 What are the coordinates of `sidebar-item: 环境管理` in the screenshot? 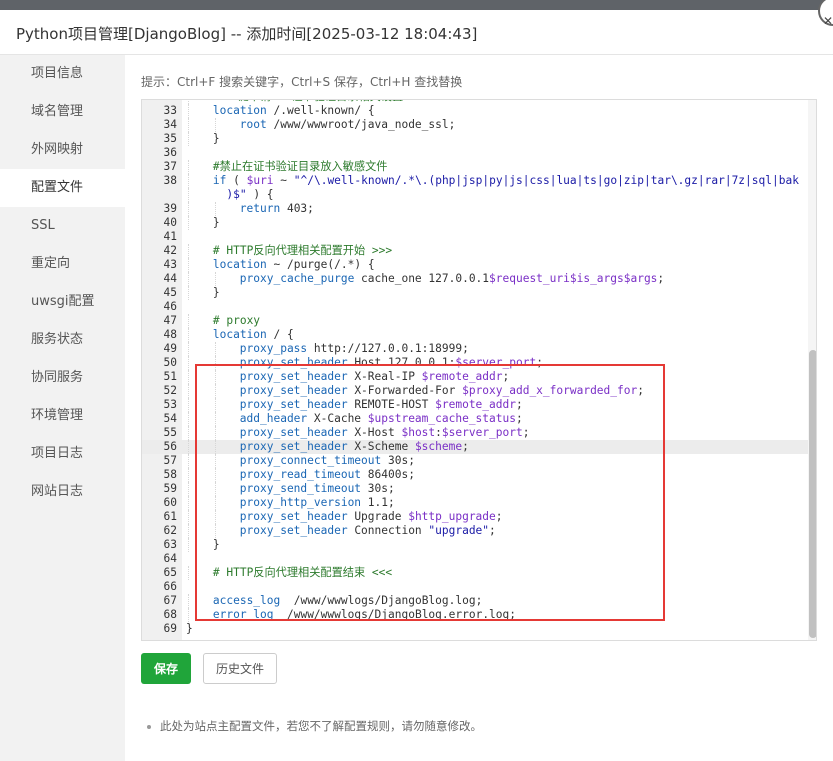 It's located at (62, 416).